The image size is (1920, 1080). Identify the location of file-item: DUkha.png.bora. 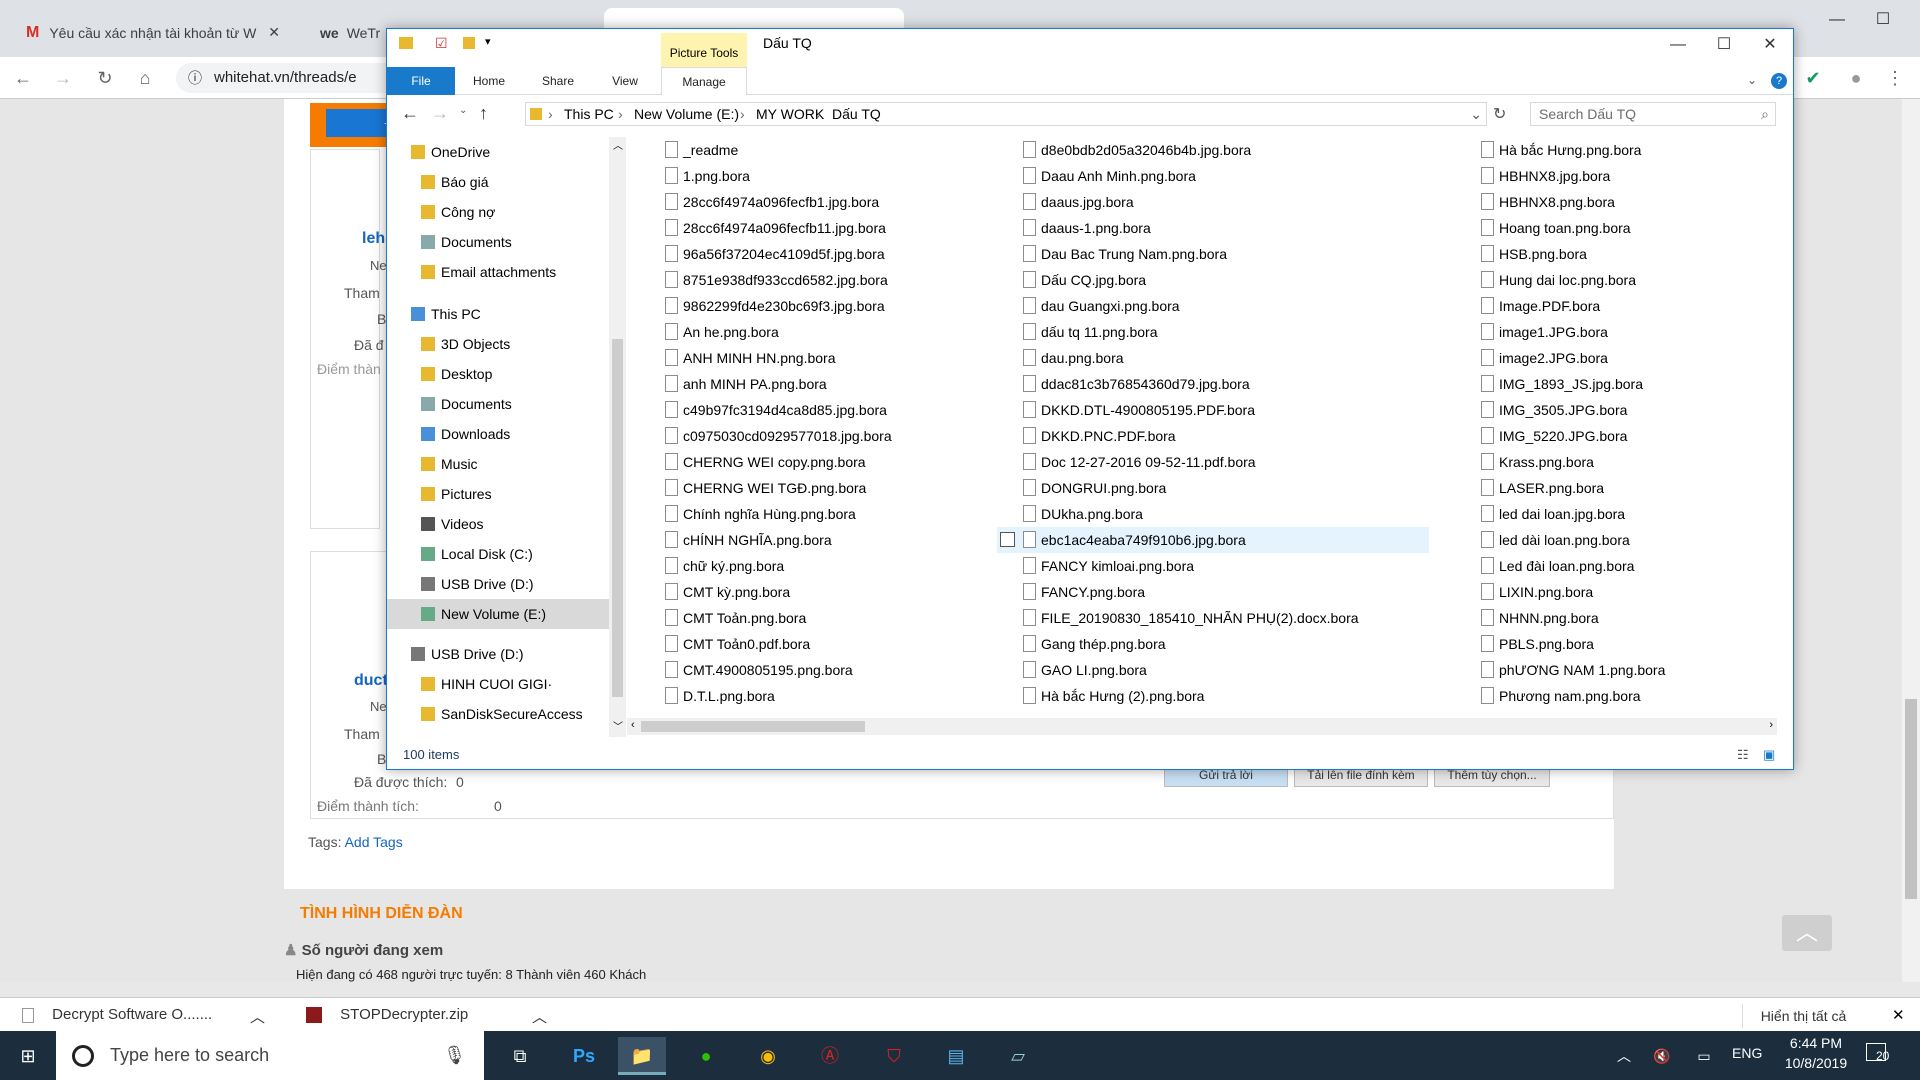
(1188, 514).